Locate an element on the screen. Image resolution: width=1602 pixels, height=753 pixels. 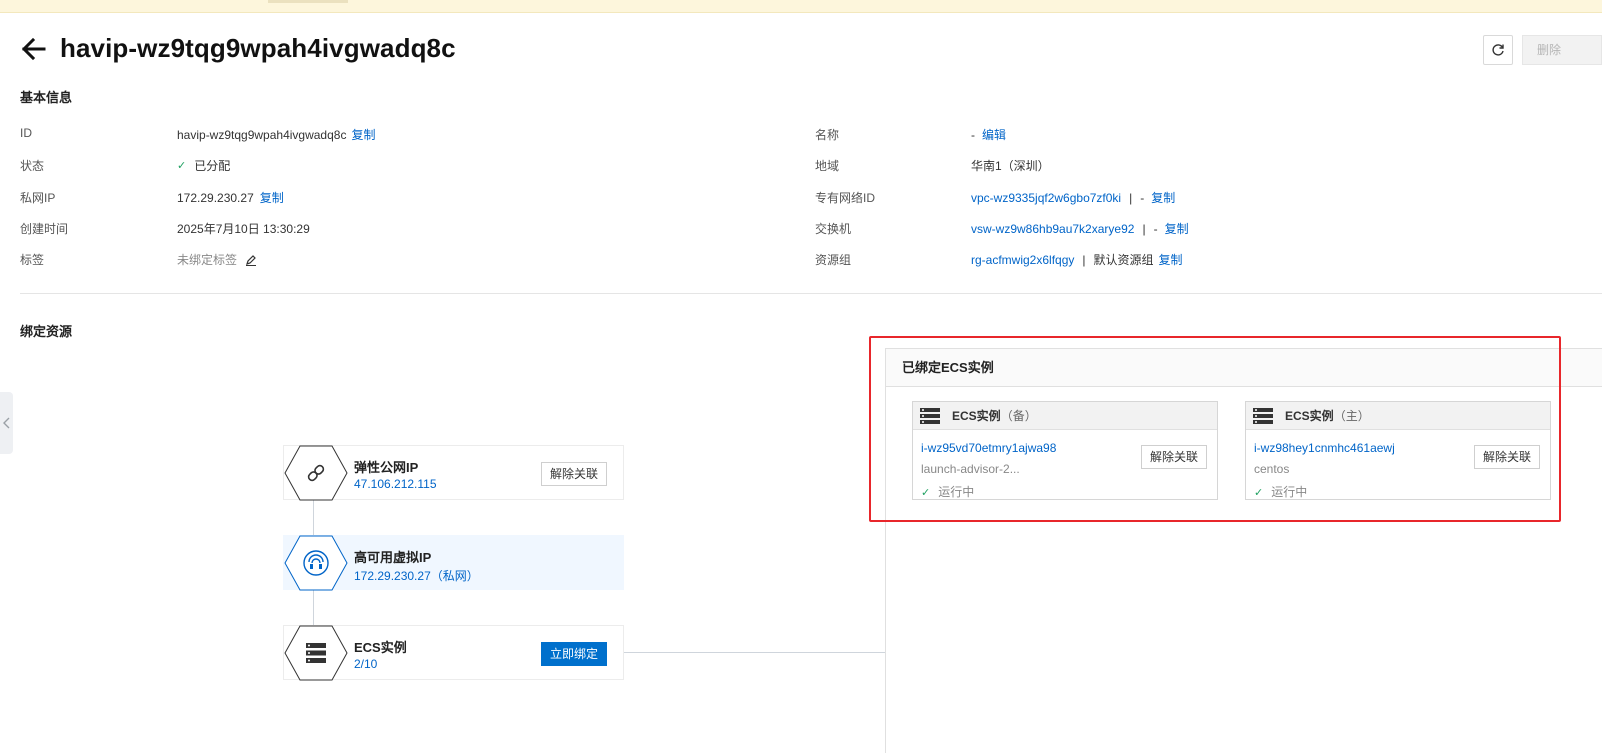
region-label: 地域 is located at coordinates (827, 166).